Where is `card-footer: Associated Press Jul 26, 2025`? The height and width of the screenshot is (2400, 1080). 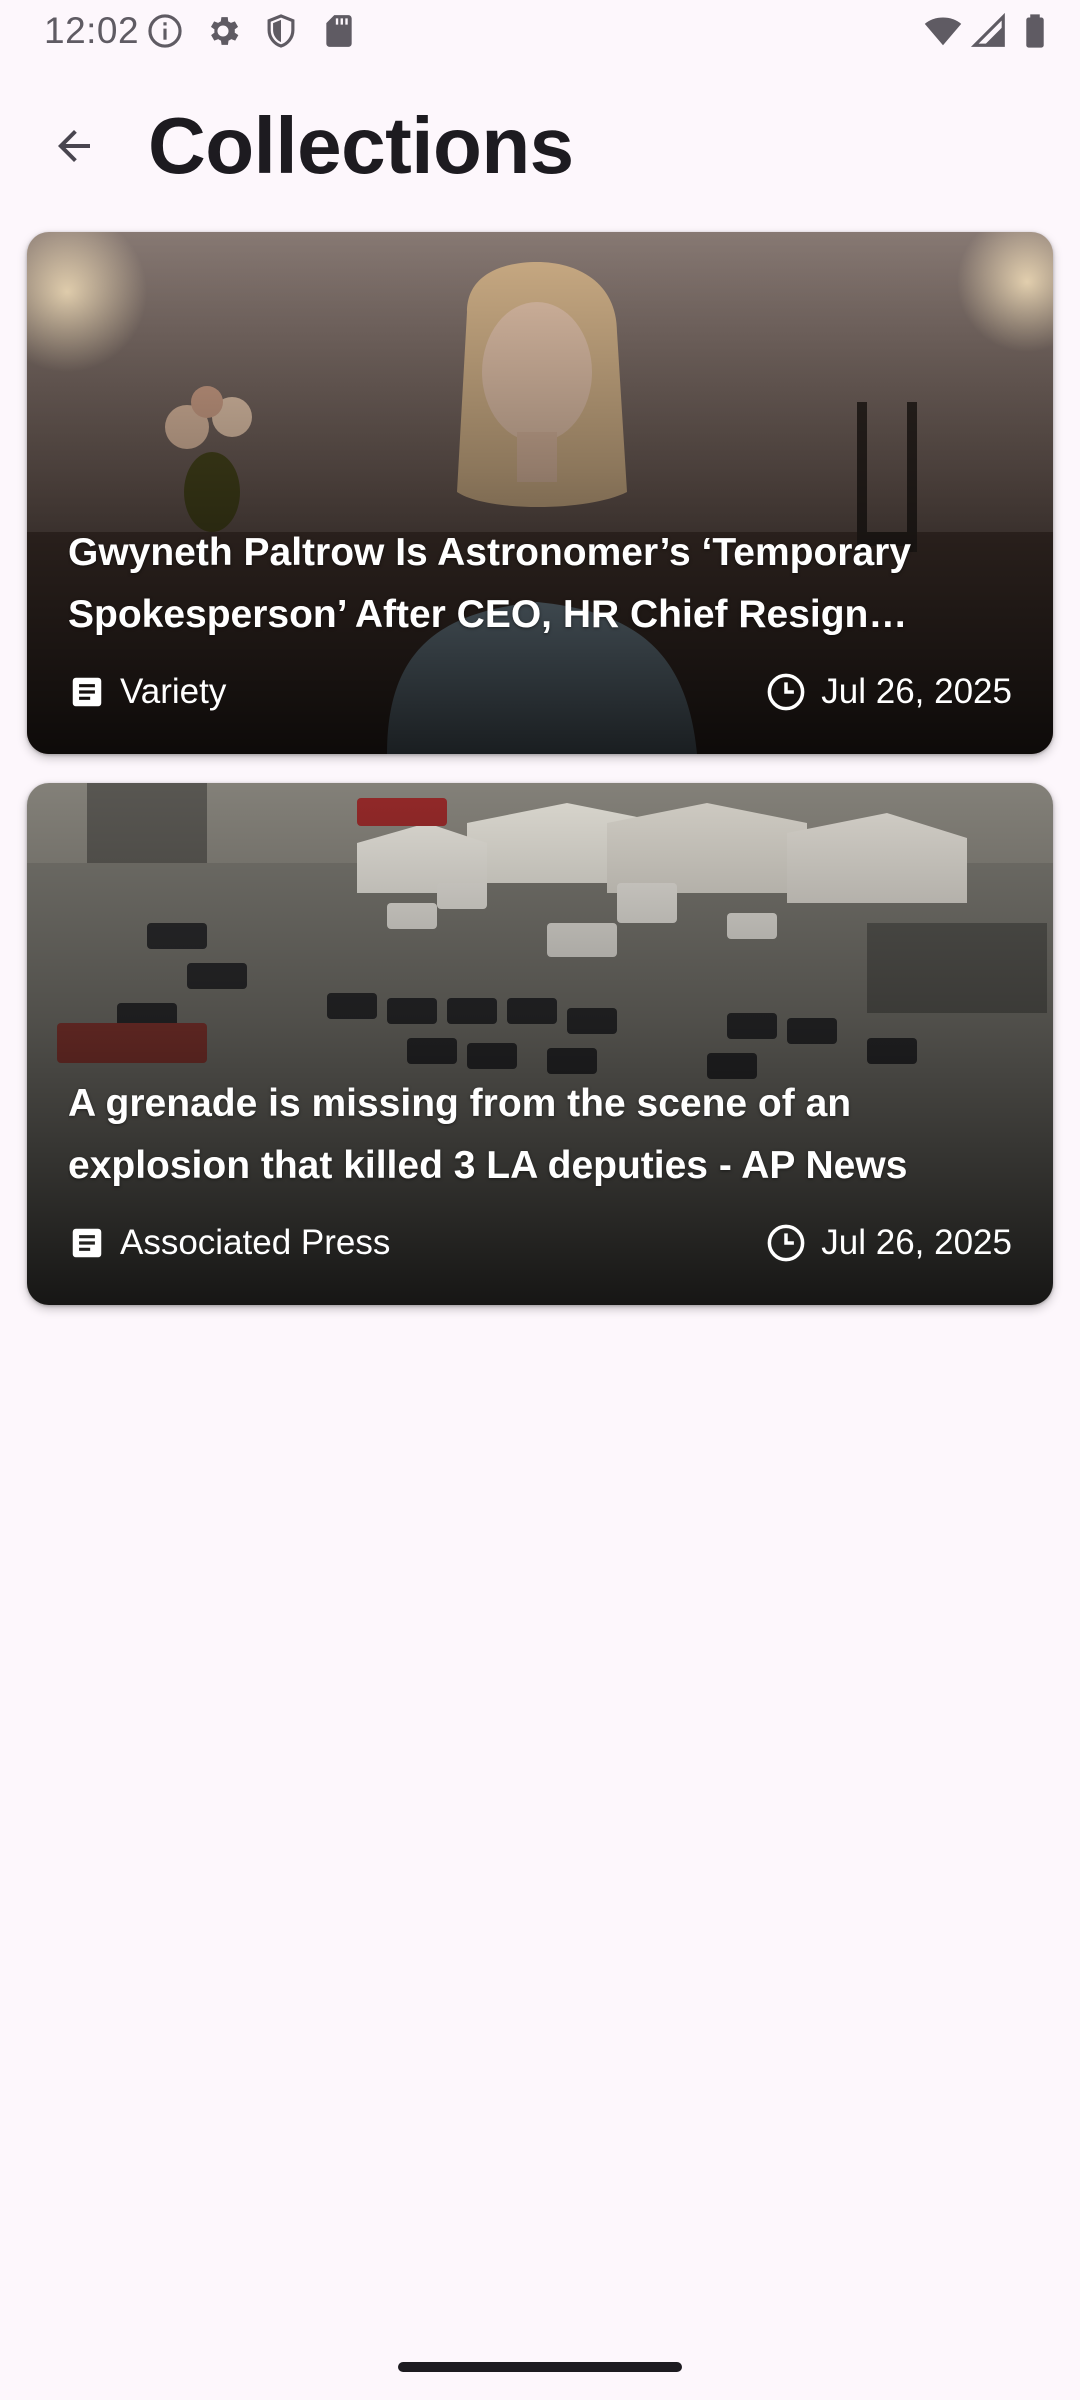 card-footer: Associated Press Jul 26, 2025 is located at coordinates (540, 1243).